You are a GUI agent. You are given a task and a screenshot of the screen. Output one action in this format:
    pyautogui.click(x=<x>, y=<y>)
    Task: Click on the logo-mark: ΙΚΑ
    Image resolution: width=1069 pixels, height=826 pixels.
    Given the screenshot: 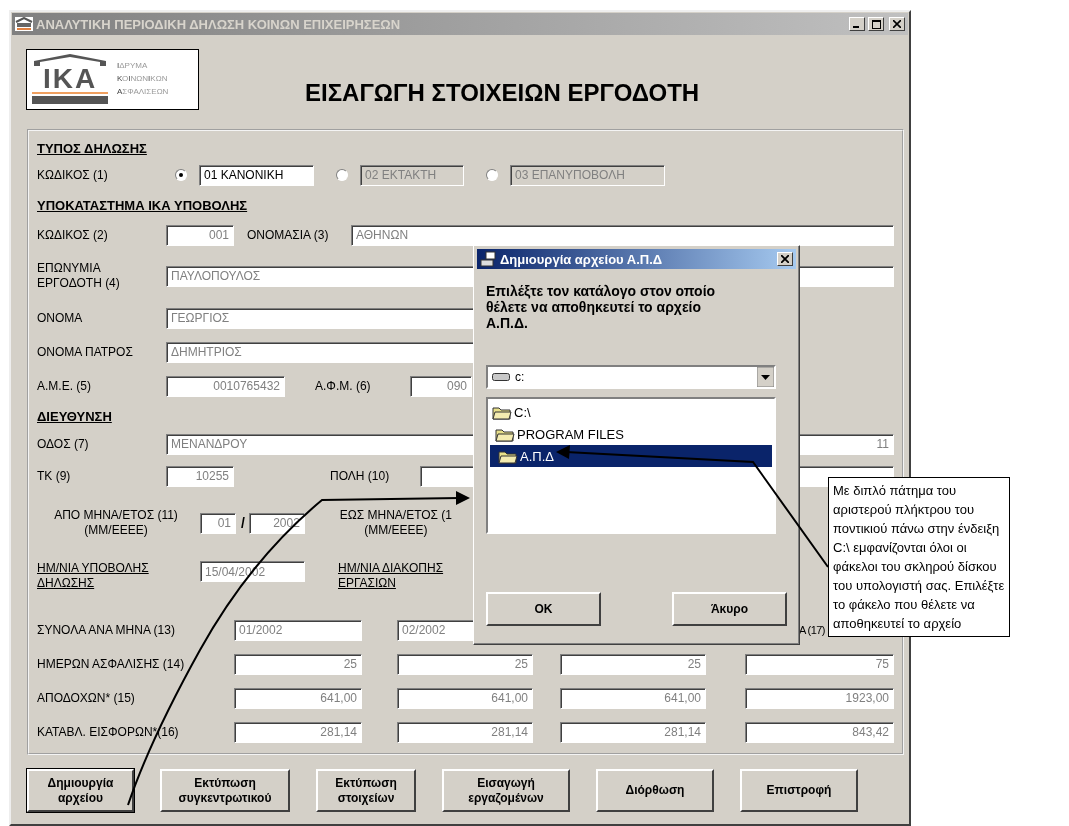 What is the action you would take?
    pyautogui.click(x=70, y=79)
    